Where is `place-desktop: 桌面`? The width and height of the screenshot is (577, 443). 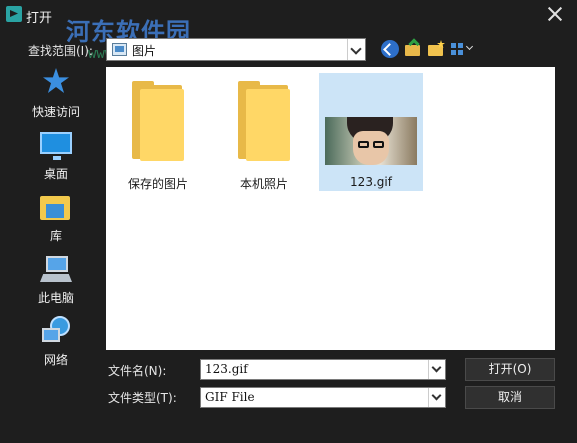
place-desktop: 桌面 is located at coordinates (56, 158).